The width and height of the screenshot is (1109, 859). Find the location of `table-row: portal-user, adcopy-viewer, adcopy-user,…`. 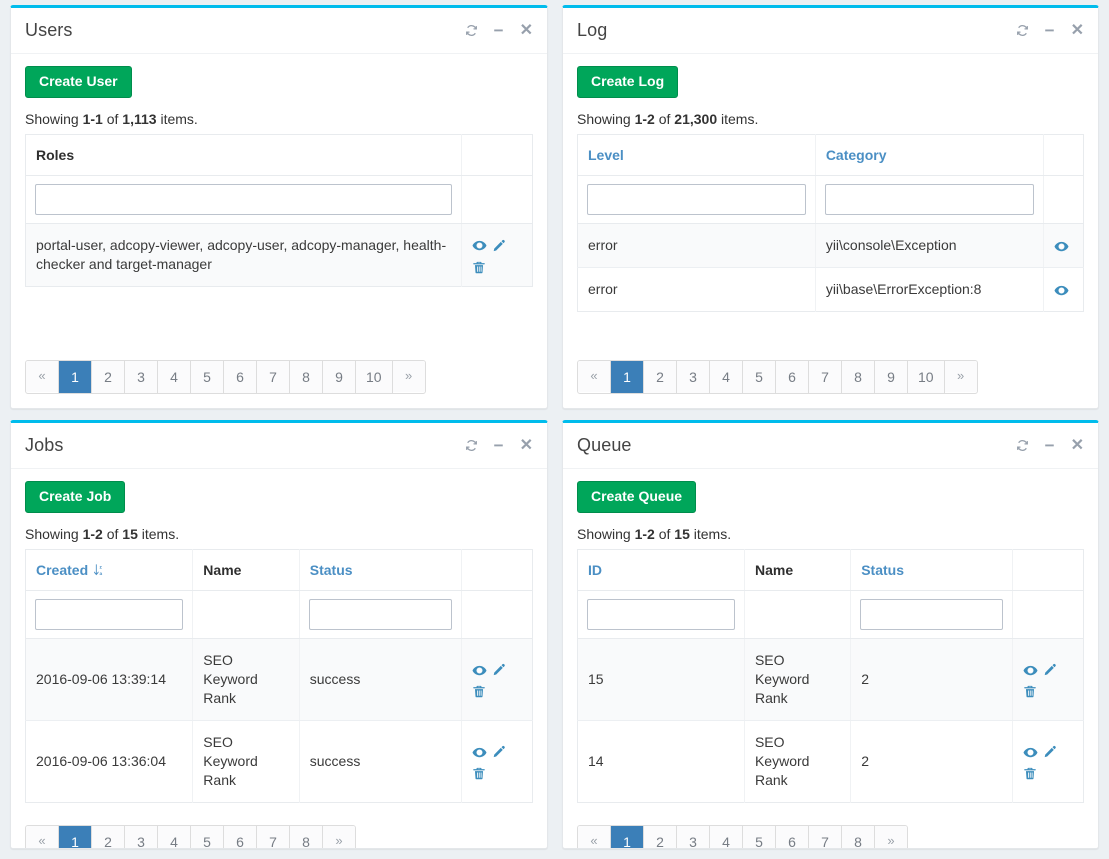

table-row: portal-user, adcopy-viewer, adcopy-user,… is located at coordinates (279, 255).